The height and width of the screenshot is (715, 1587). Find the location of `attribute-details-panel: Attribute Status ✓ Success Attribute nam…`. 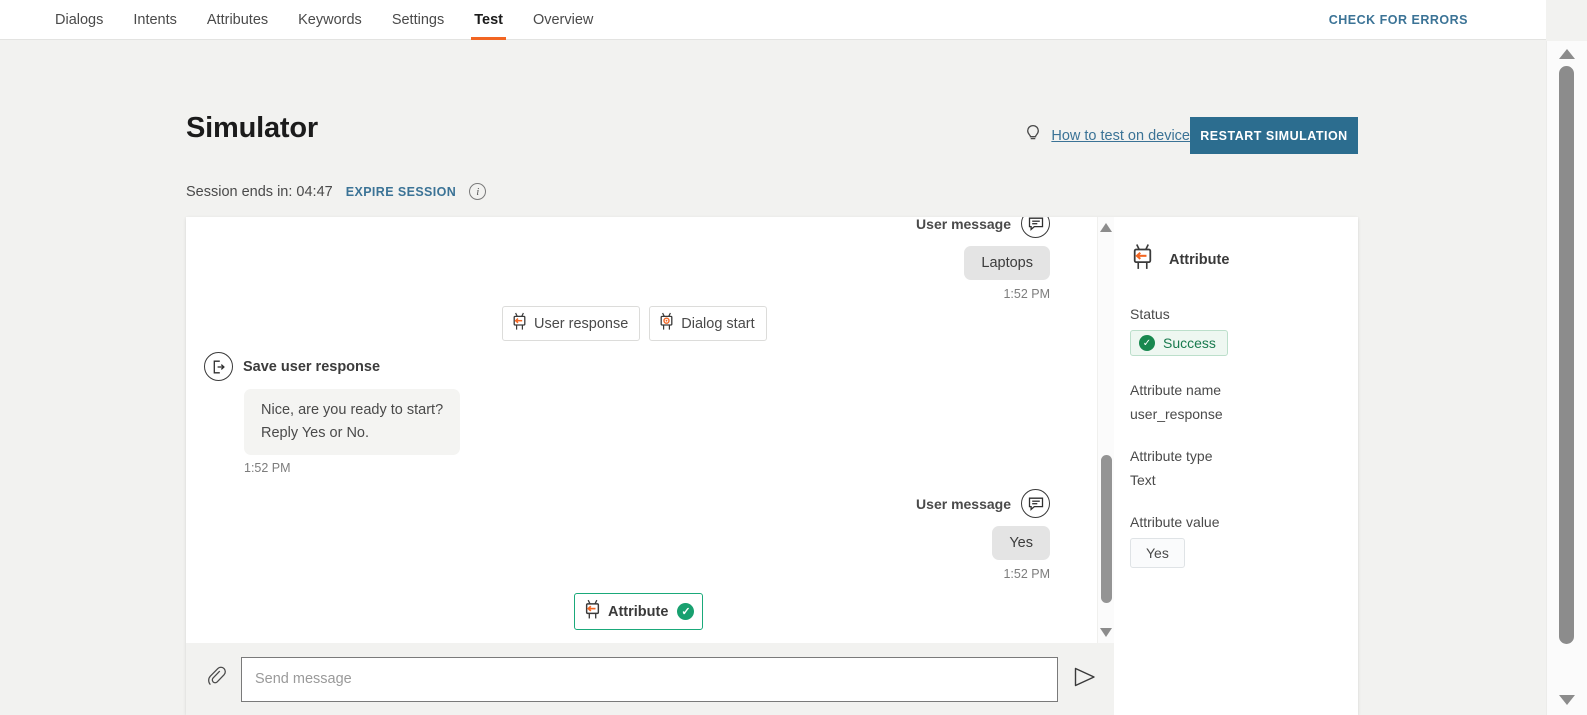

attribute-details-panel: Attribute Status ✓ Success Attribute nam… is located at coordinates (1235, 466).